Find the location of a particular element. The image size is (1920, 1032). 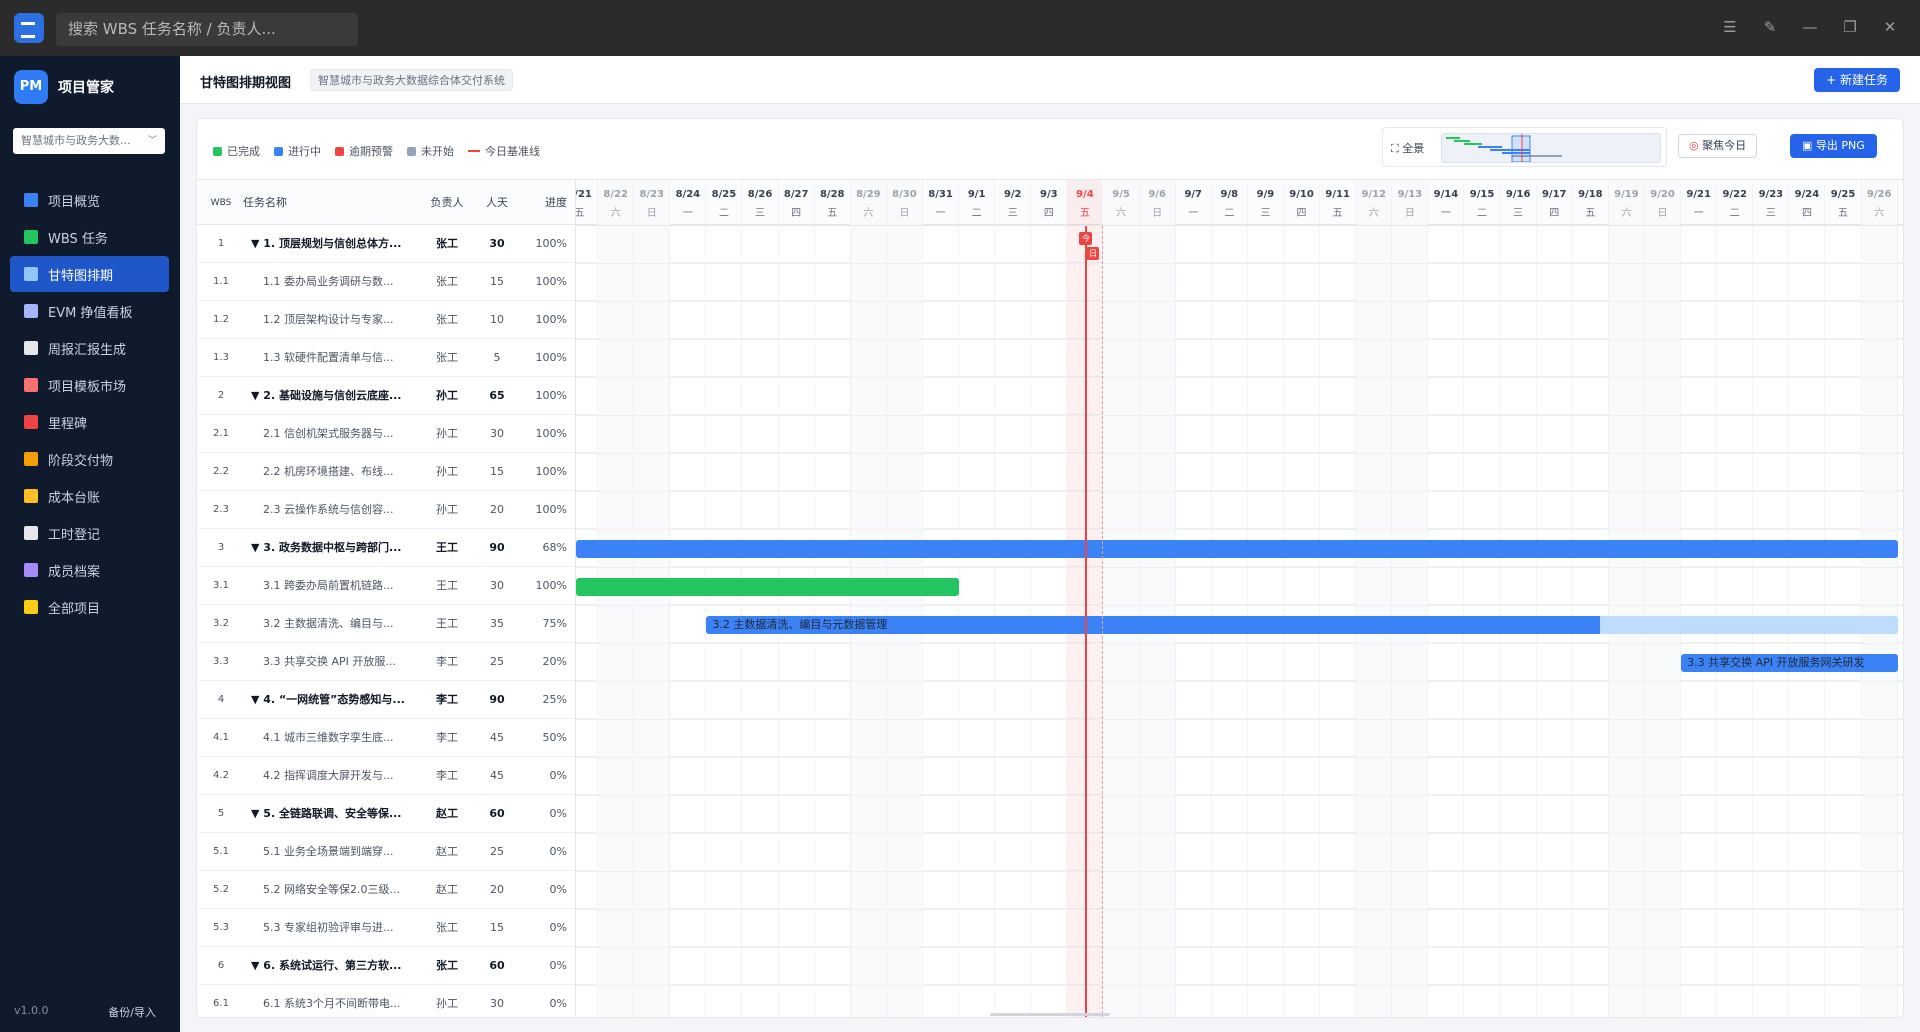

day-date-label: 8/25 is located at coordinates (724, 194).